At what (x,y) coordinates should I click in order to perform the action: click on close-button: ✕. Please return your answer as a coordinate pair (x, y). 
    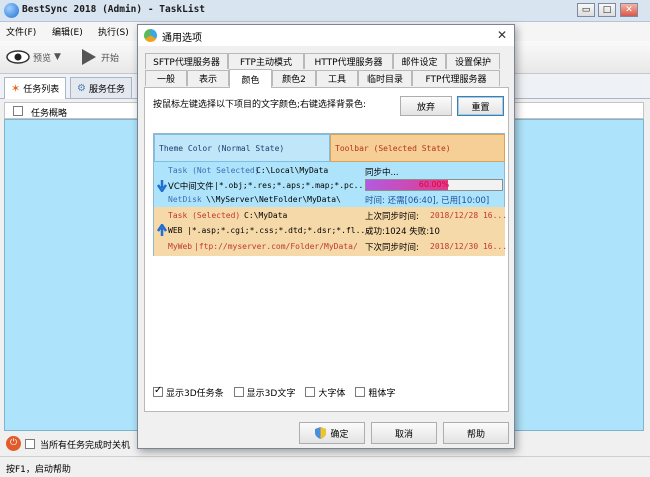
    Looking at the image, I should click on (629, 10).